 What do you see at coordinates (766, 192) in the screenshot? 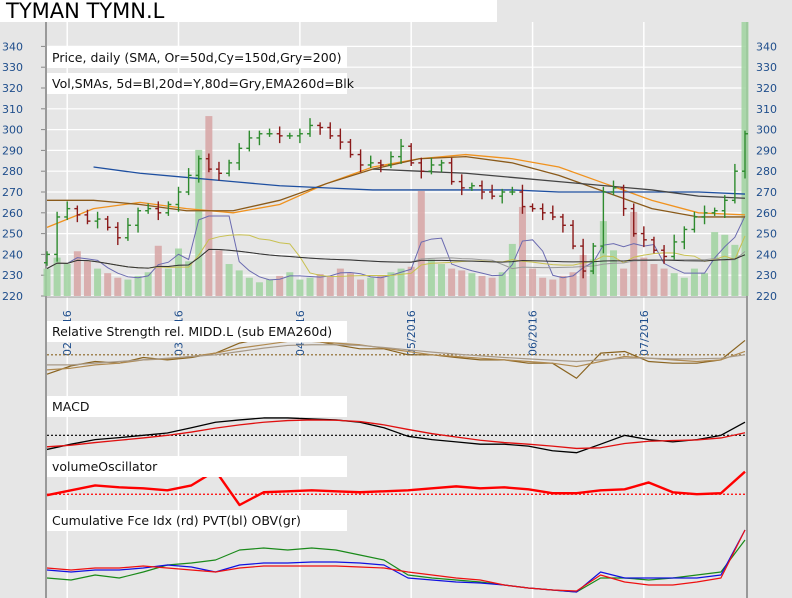
I see `y-tick-label-right: 270` at bounding box center [766, 192].